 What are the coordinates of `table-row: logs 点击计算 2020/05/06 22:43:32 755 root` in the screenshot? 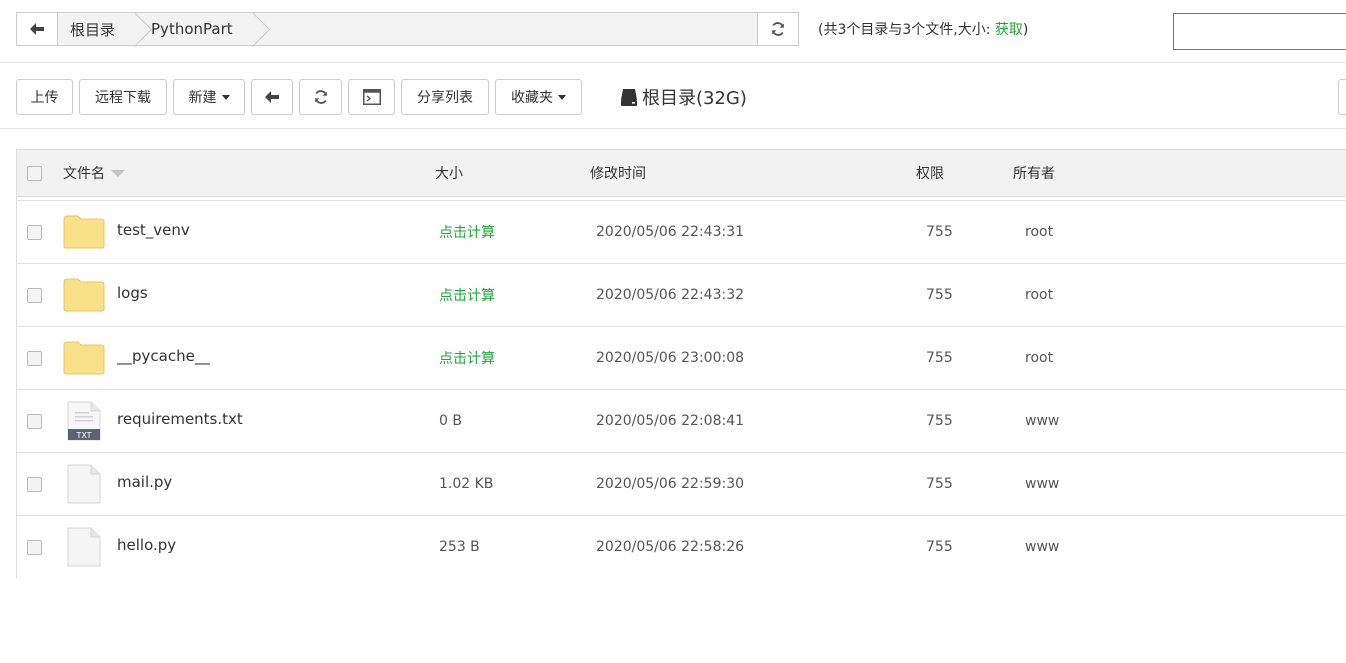 It's located at (681, 294).